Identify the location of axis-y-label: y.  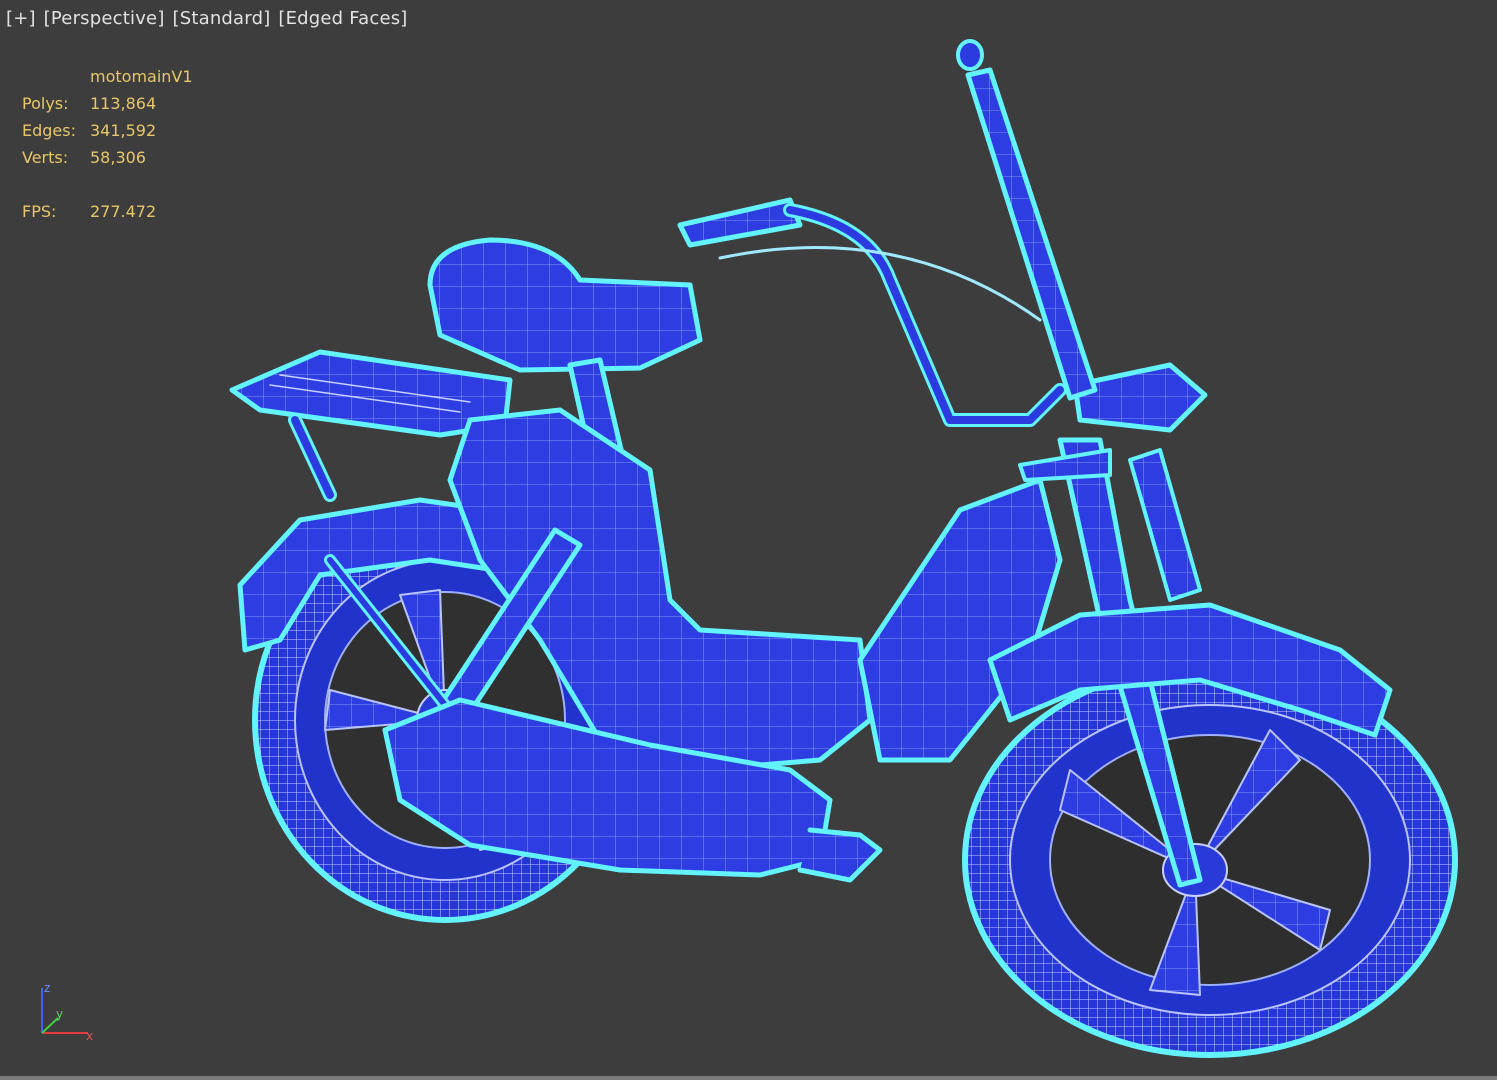
(59, 1014).